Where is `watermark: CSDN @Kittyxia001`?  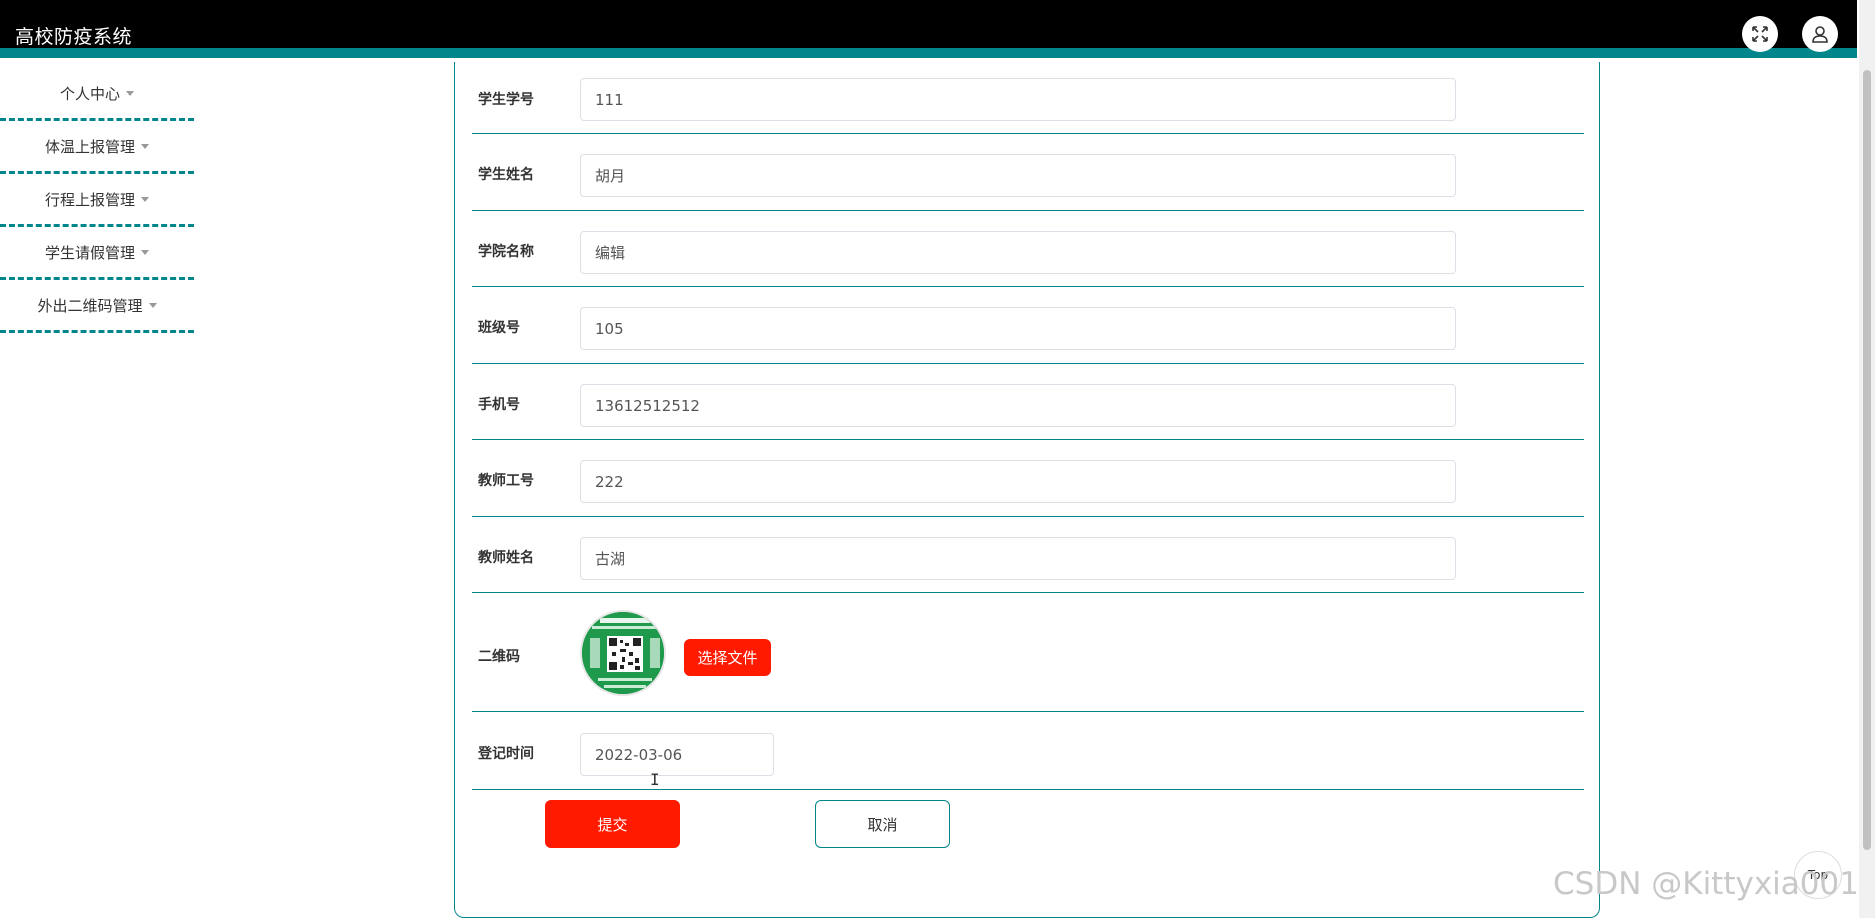
watermark: CSDN @Kittyxia001 is located at coordinates (1706, 884).